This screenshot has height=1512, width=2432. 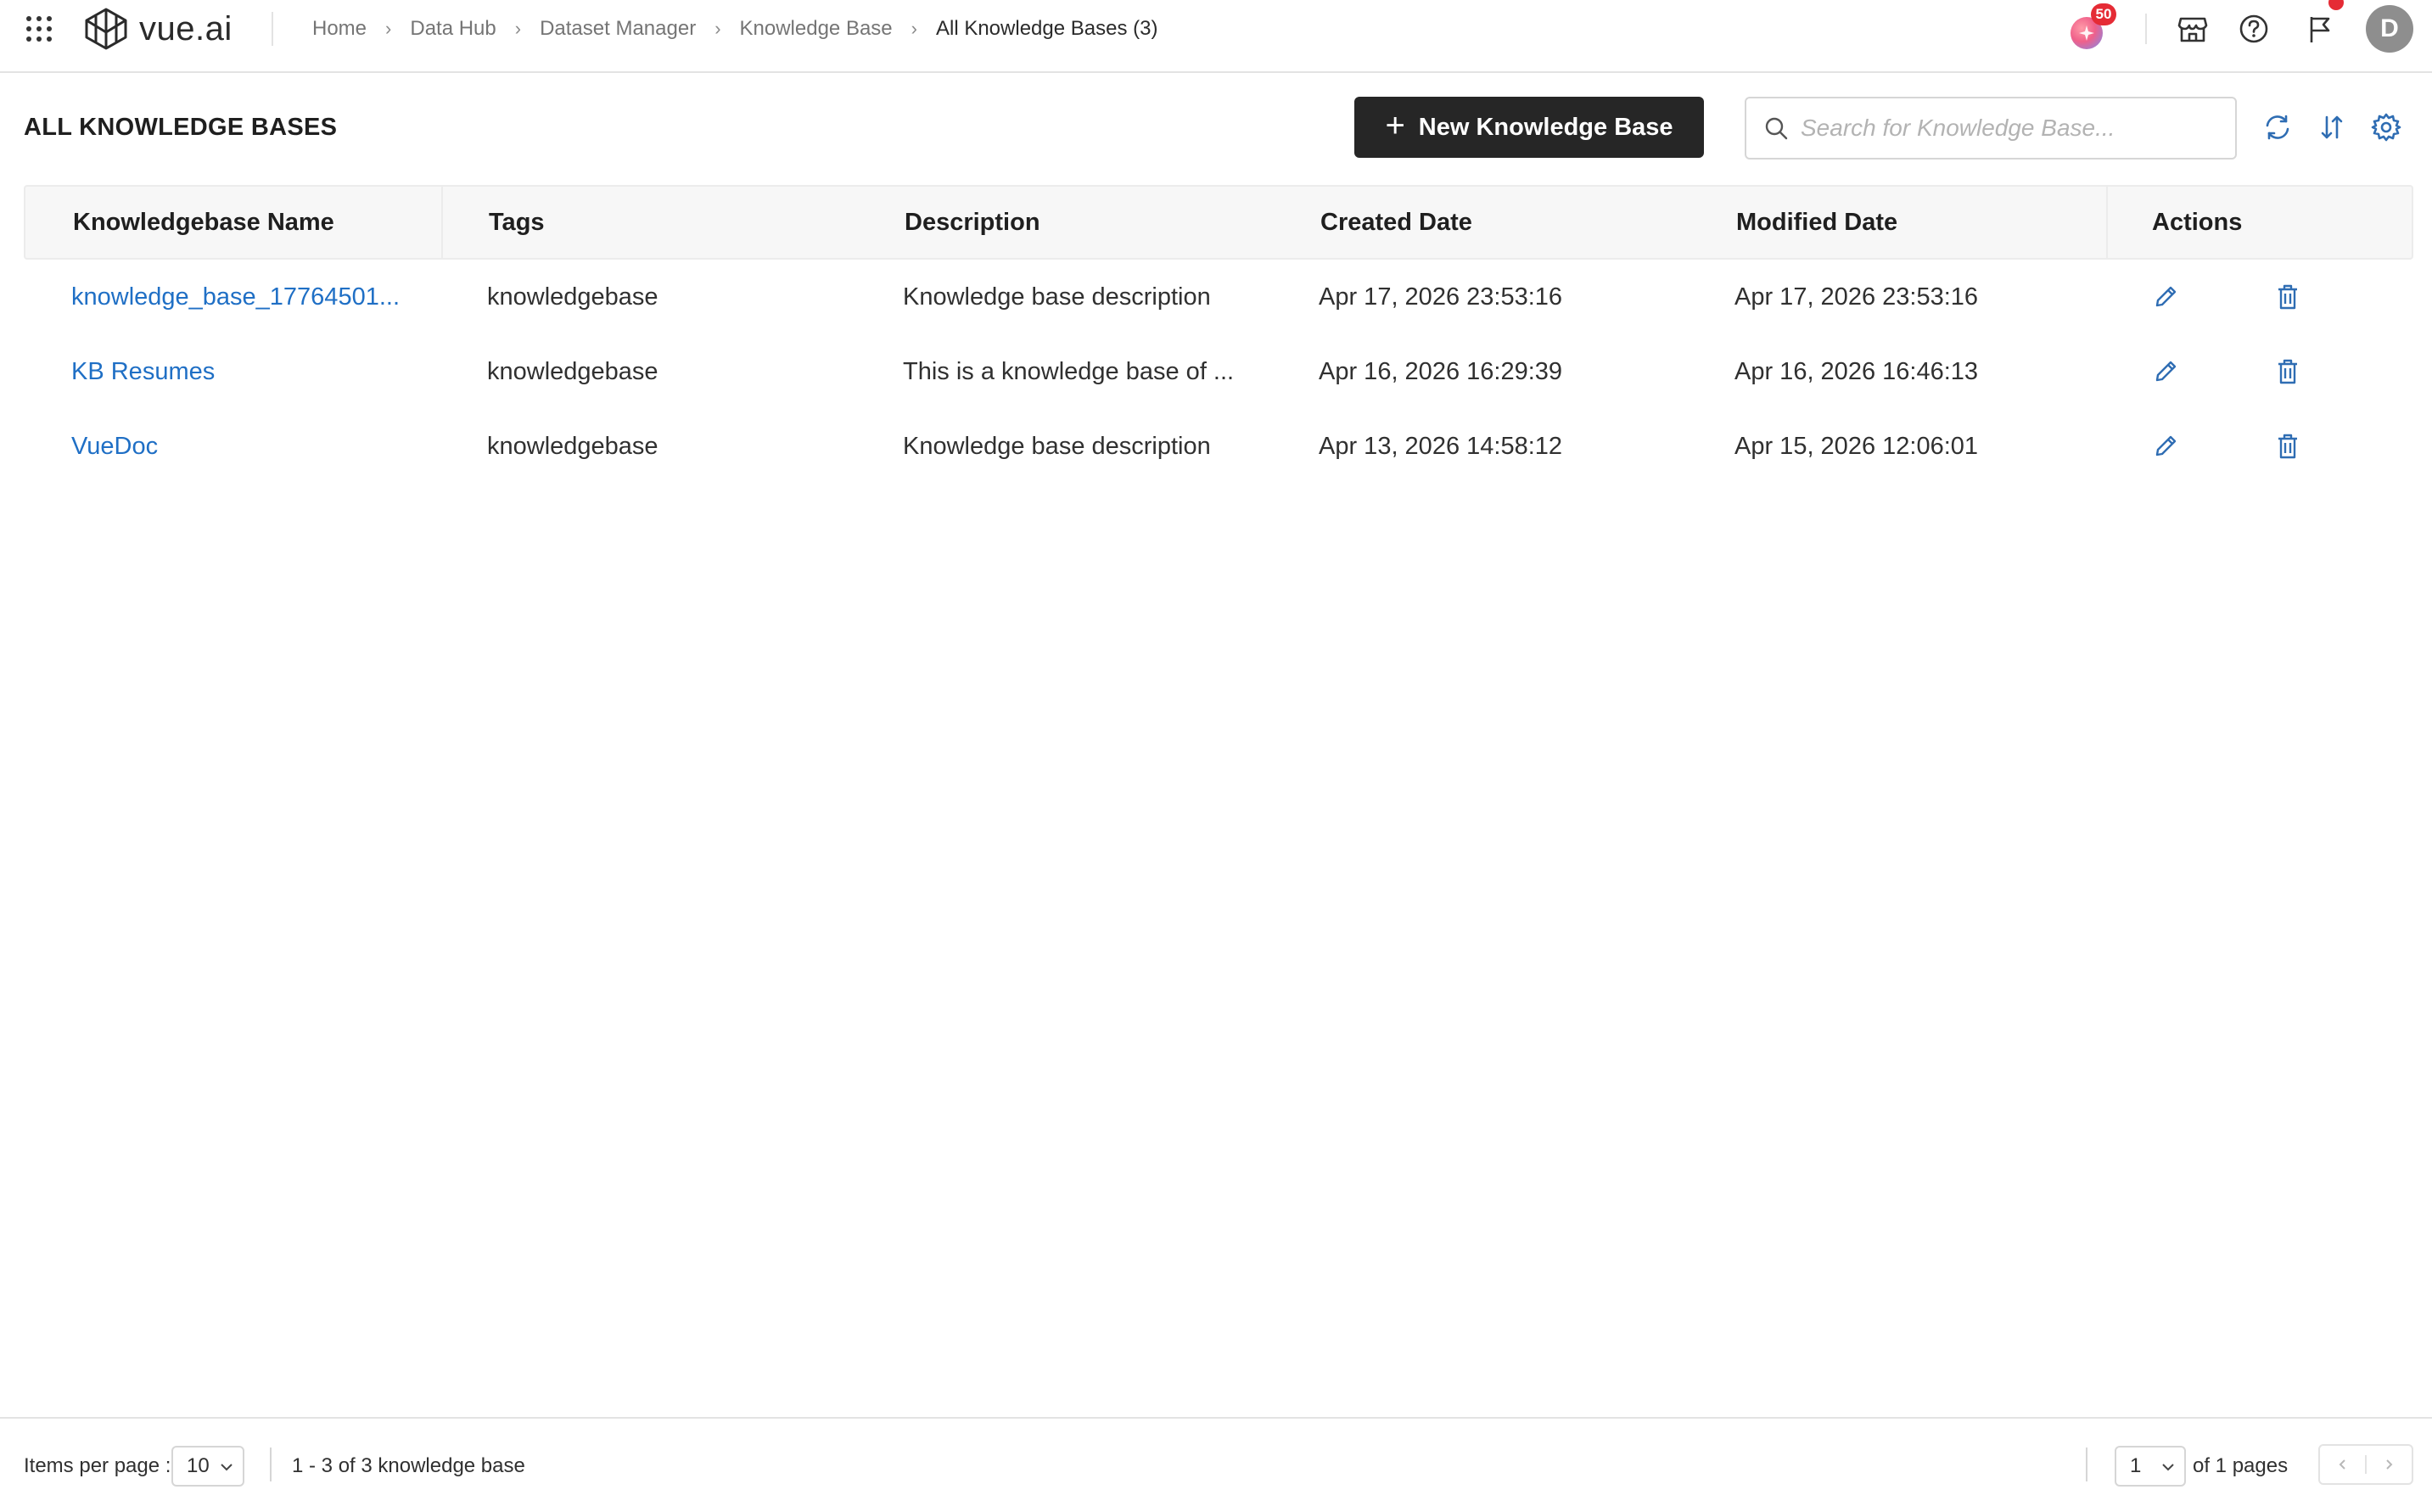 I want to click on column-header-created-date: Created Date, so click(x=1396, y=223).